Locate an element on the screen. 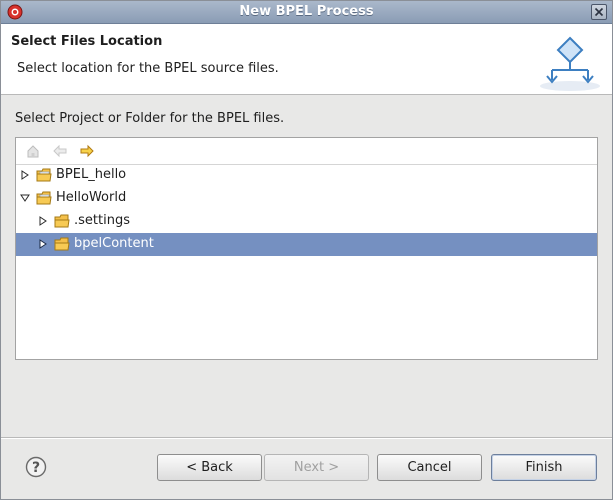 The width and height of the screenshot is (613, 500). help-icon: ? is located at coordinates (36, 467).